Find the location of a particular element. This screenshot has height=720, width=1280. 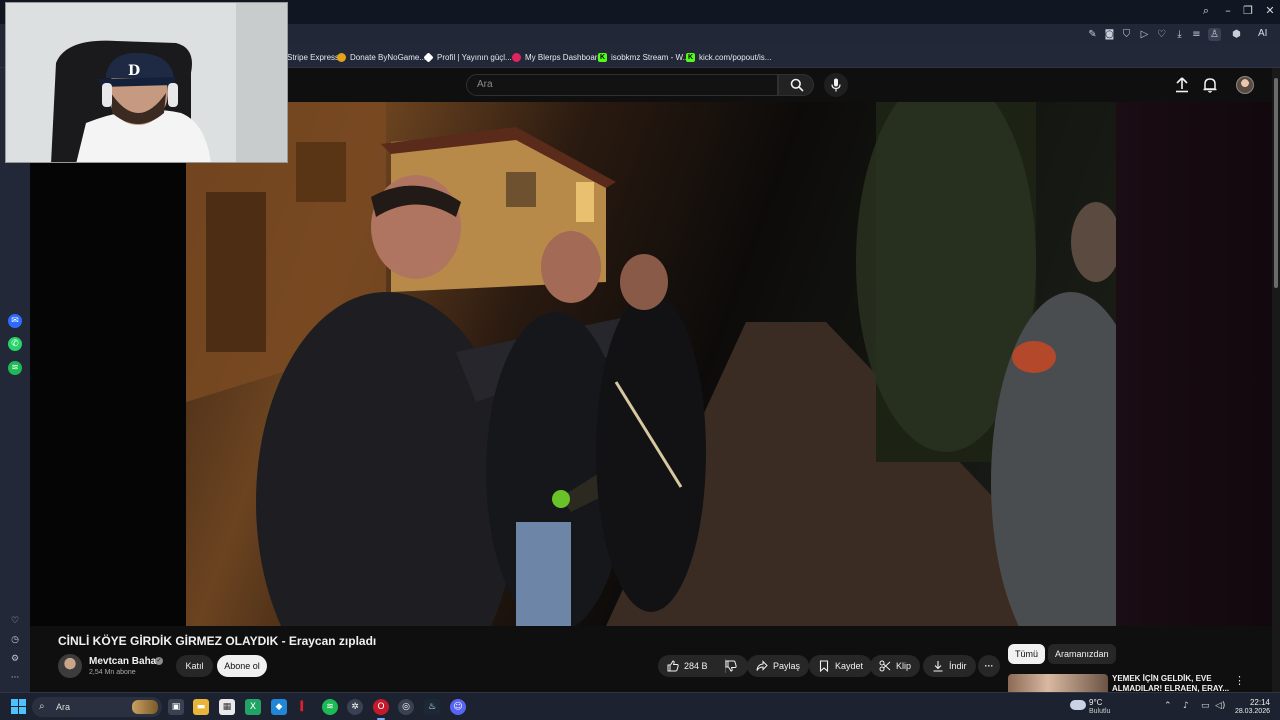

play-icon: ▷ is located at coordinates (1144, 34).